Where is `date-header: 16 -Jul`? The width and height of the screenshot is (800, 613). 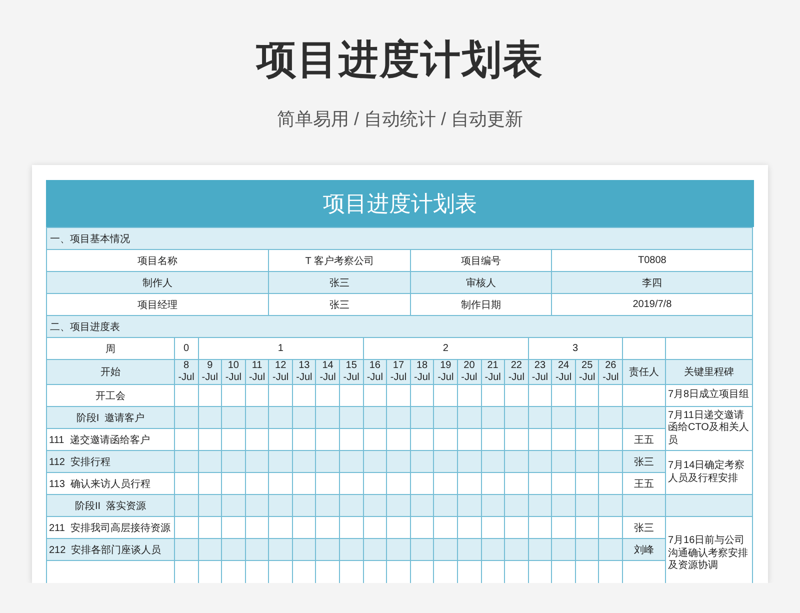 date-header: 16 -Jul is located at coordinates (375, 372).